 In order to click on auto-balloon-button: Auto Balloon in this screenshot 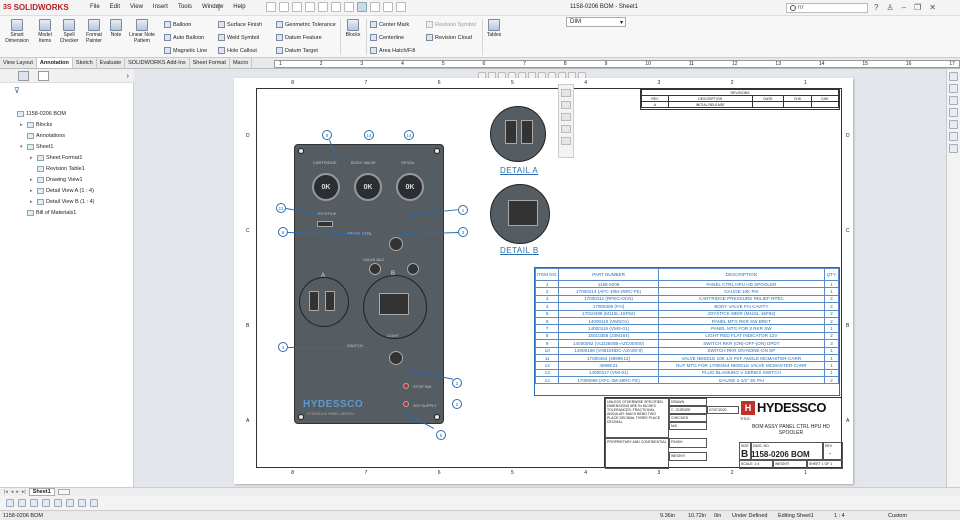, I will do `click(184, 37)`.